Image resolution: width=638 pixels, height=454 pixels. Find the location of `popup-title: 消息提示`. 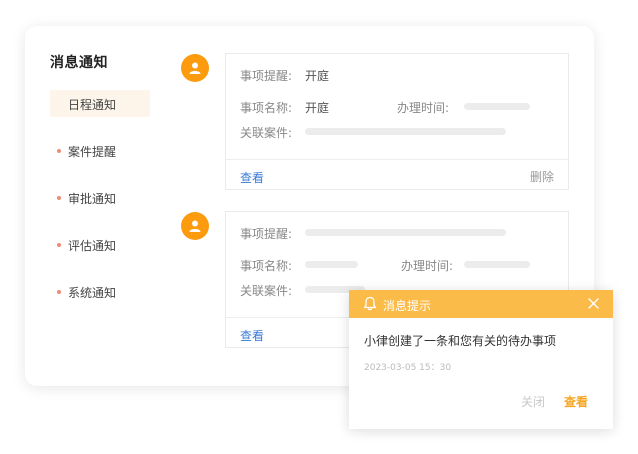

popup-title: 消息提示 is located at coordinates (407, 306).